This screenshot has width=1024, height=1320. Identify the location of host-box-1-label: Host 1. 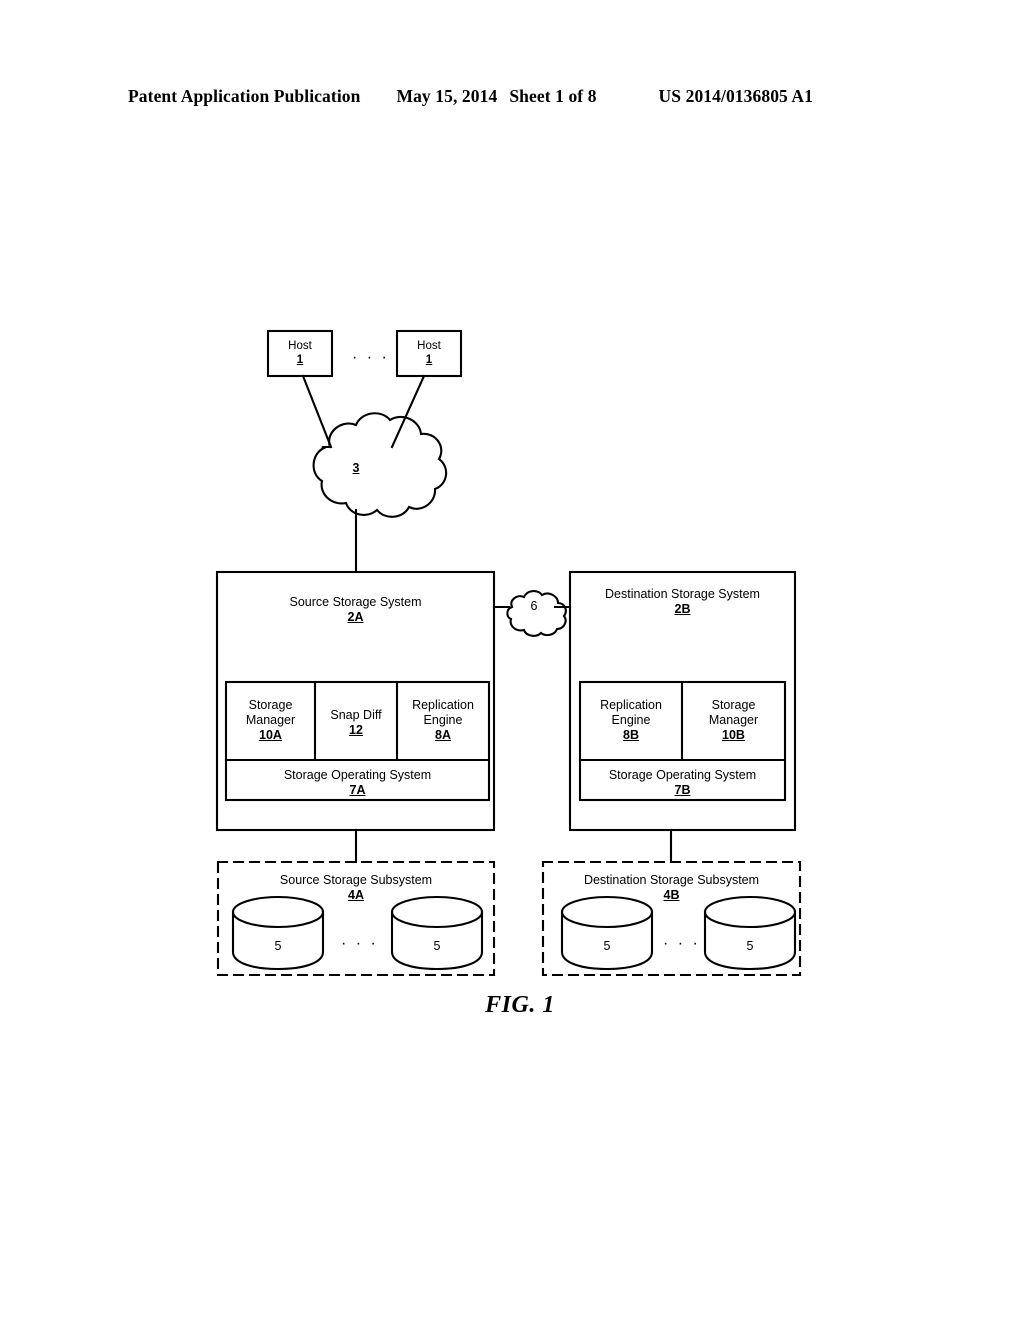
(300, 353).